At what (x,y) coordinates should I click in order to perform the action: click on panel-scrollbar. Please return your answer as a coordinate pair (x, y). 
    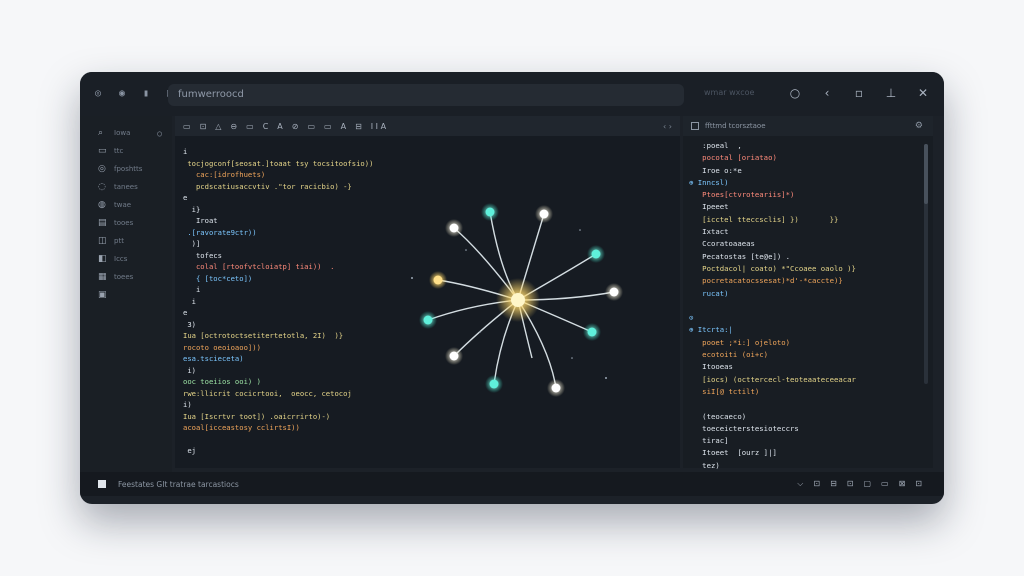
    Looking at the image, I should click on (926, 264).